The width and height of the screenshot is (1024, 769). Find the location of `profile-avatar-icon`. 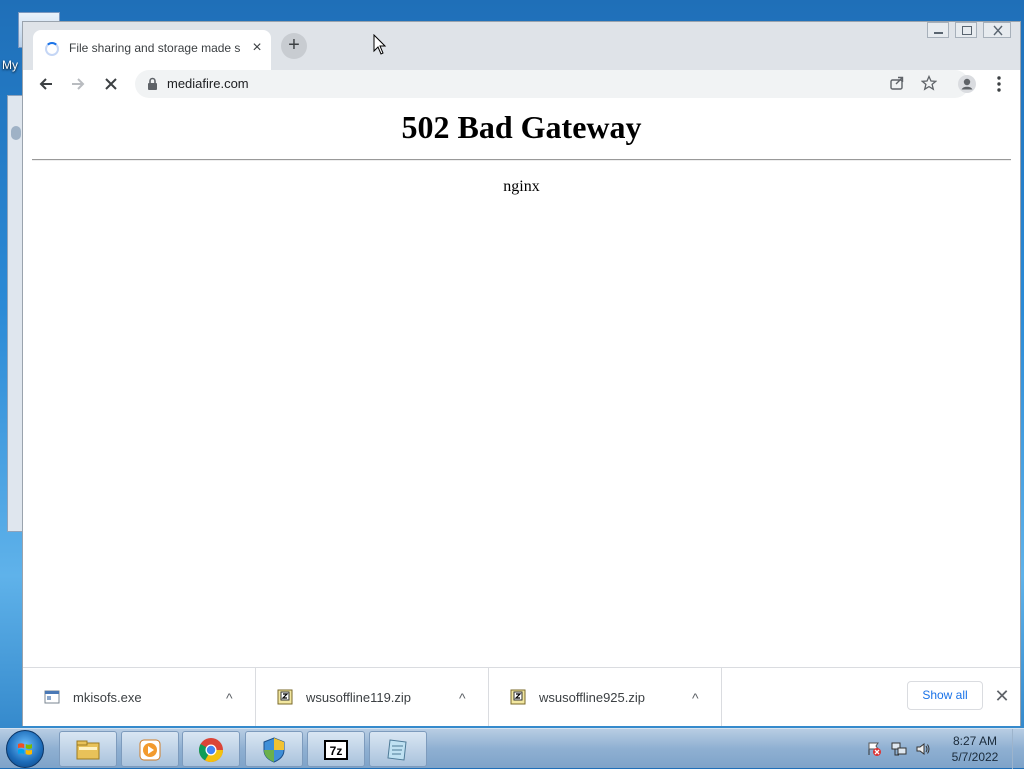

profile-avatar-icon is located at coordinates (967, 84).